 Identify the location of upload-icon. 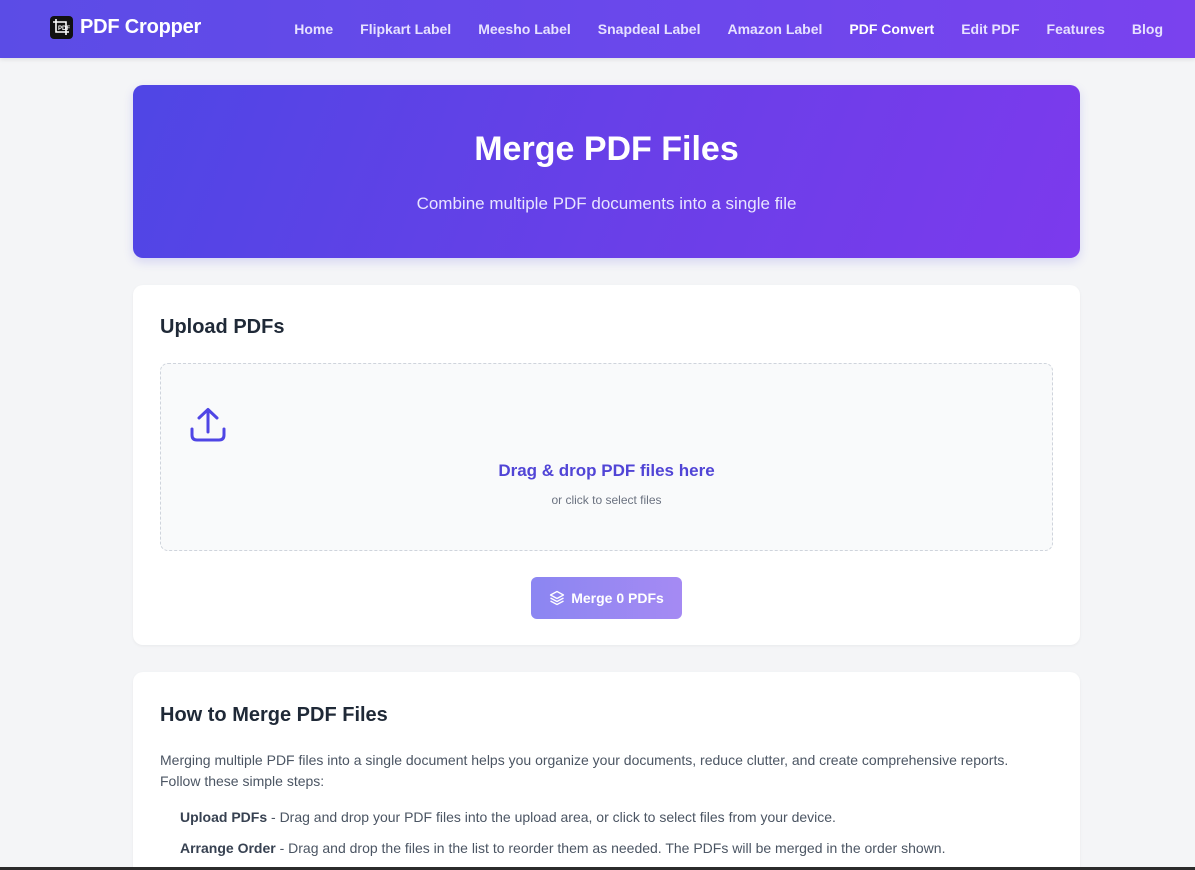
(208, 425).